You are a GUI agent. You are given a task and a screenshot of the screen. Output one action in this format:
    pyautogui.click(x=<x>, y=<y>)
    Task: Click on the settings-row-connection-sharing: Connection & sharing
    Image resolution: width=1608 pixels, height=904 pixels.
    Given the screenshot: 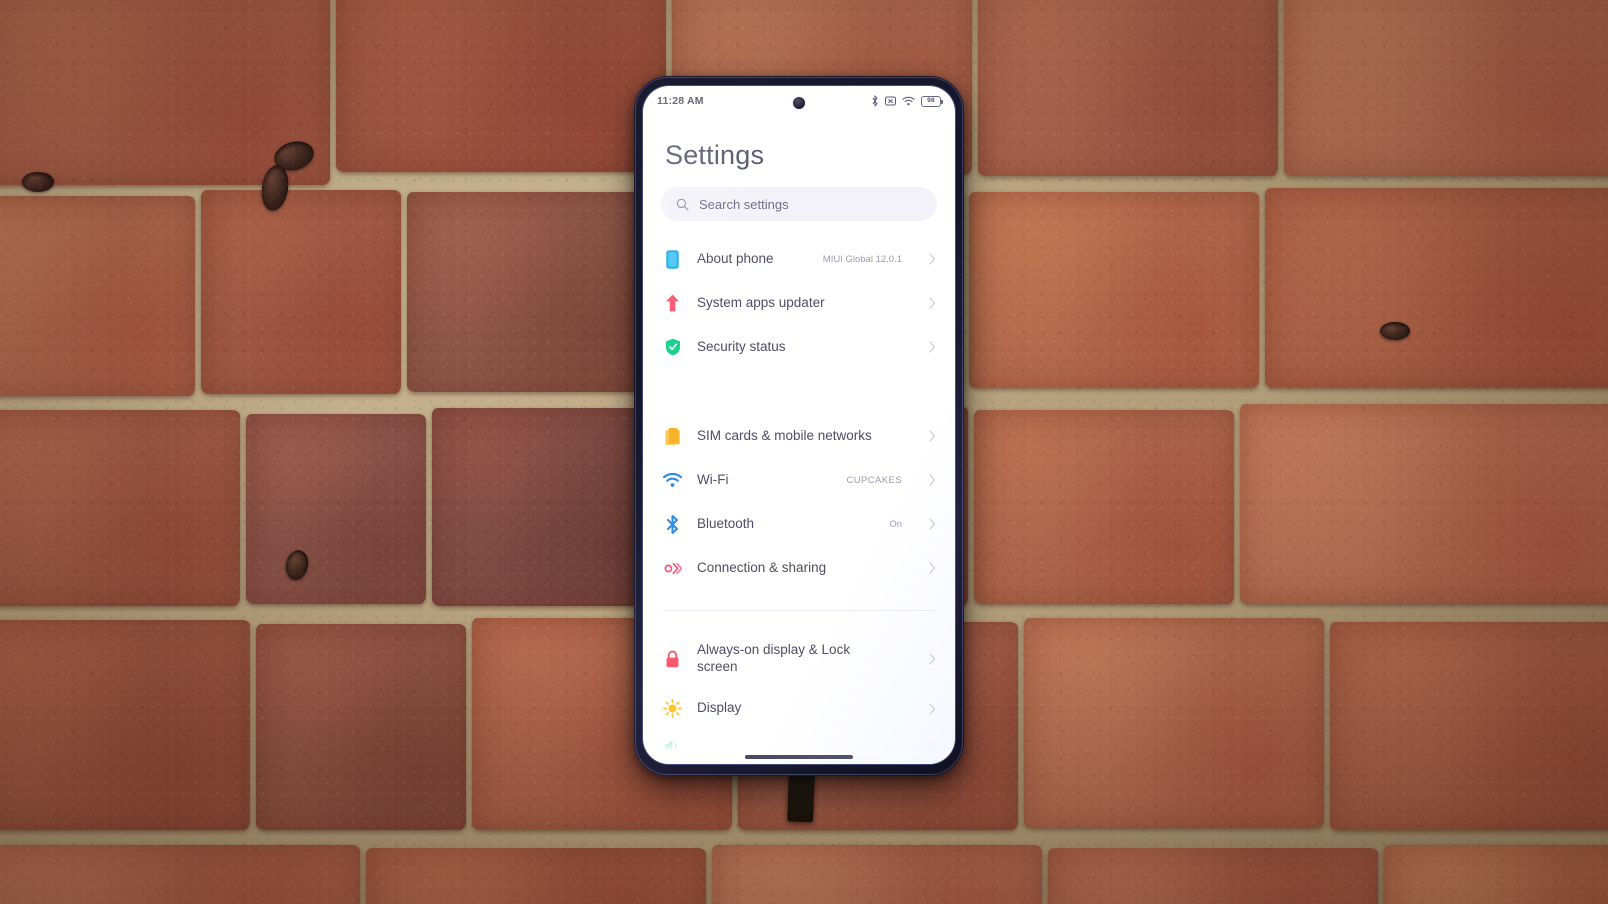 What is the action you would take?
    pyautogui.click(x=799, y=568)
    